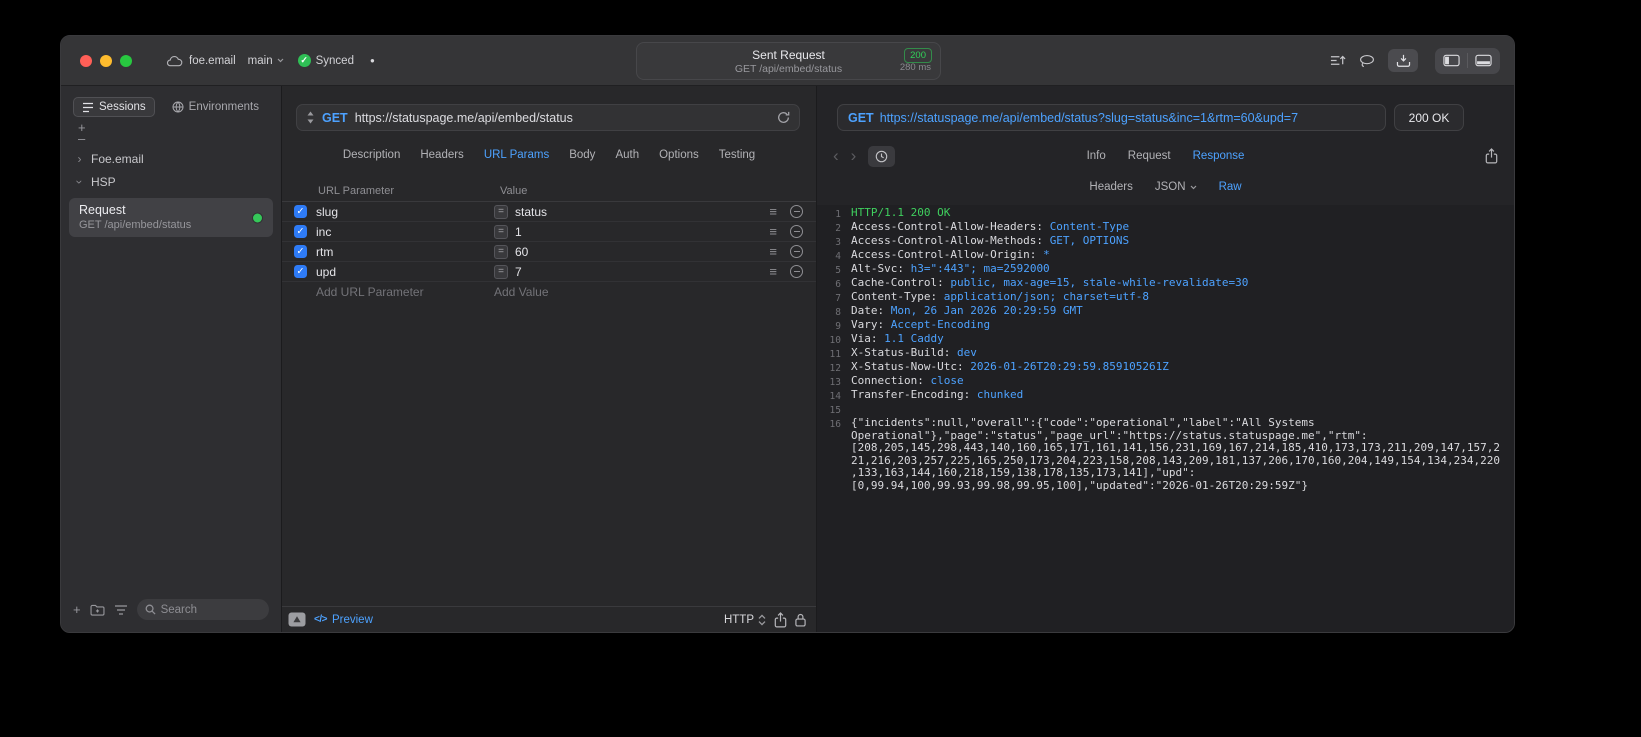  Describe the element at coordinates (405, 272) in the screenshot. I see `param-key: upd` at that location.